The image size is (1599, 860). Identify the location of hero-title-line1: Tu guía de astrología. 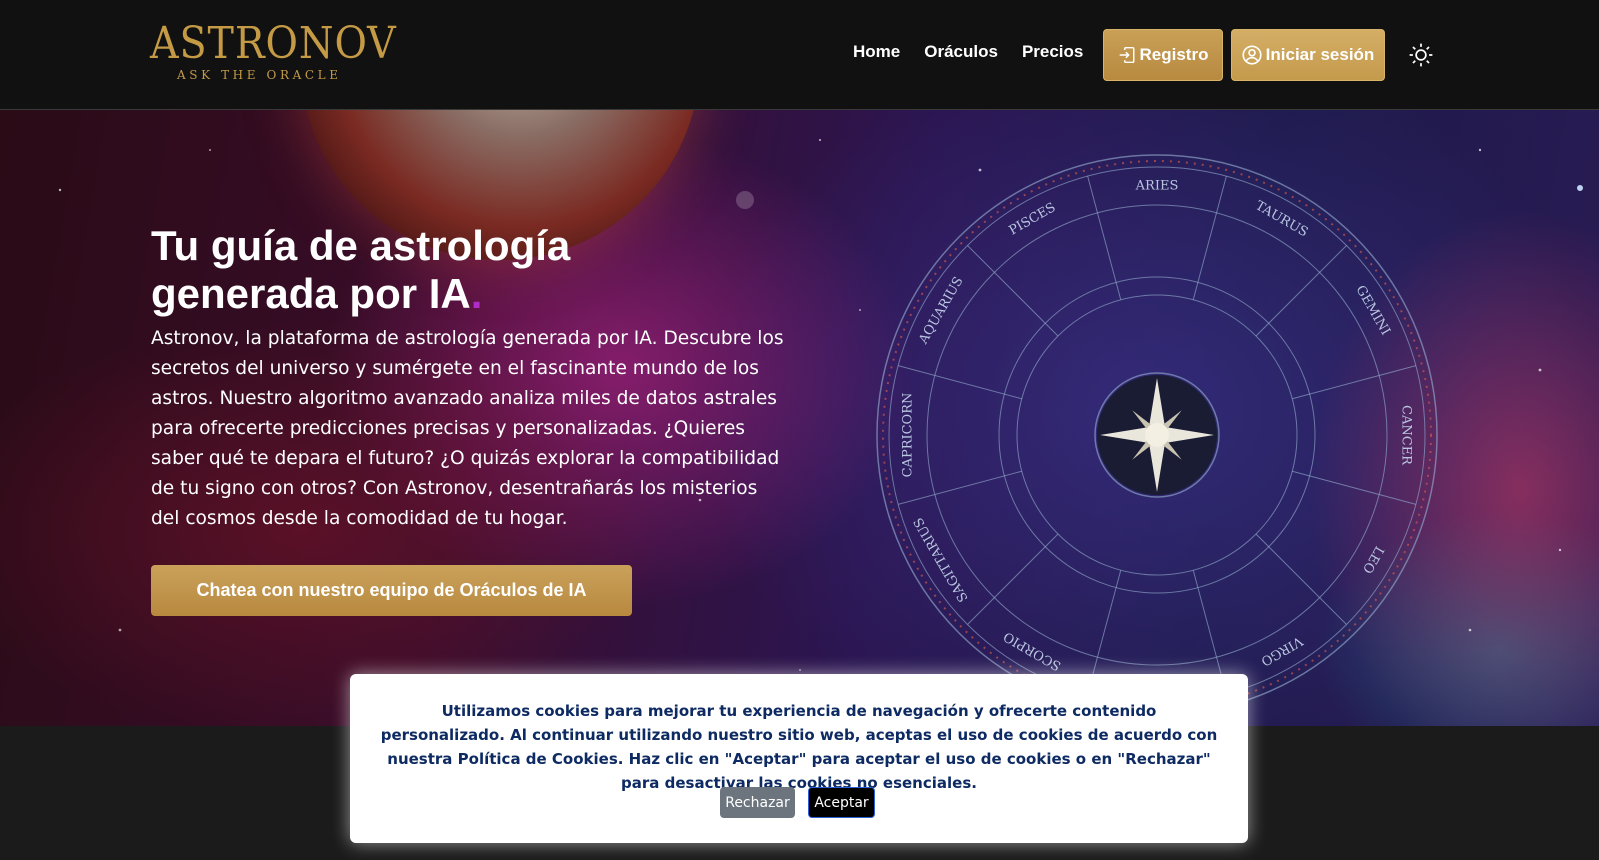
(361, 245).